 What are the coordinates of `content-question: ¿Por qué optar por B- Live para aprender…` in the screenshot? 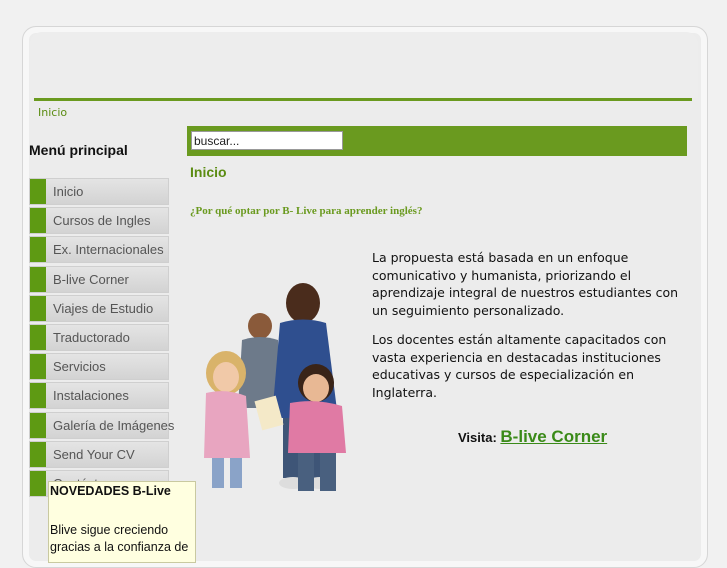 It's located at (306, 211).